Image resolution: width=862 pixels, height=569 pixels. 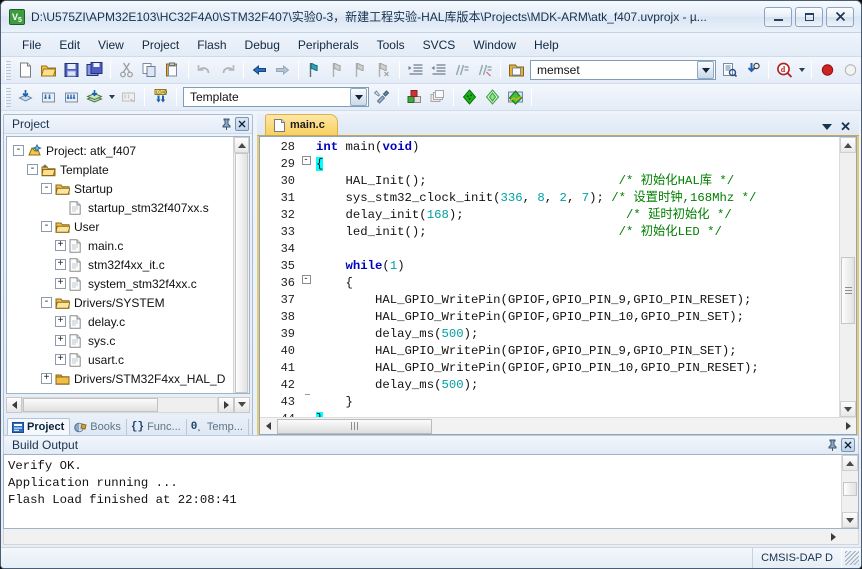 What do you see at coordinates (778, 16) in the screenshot?
I see `minimize-button` at bounding box center [778, 16].